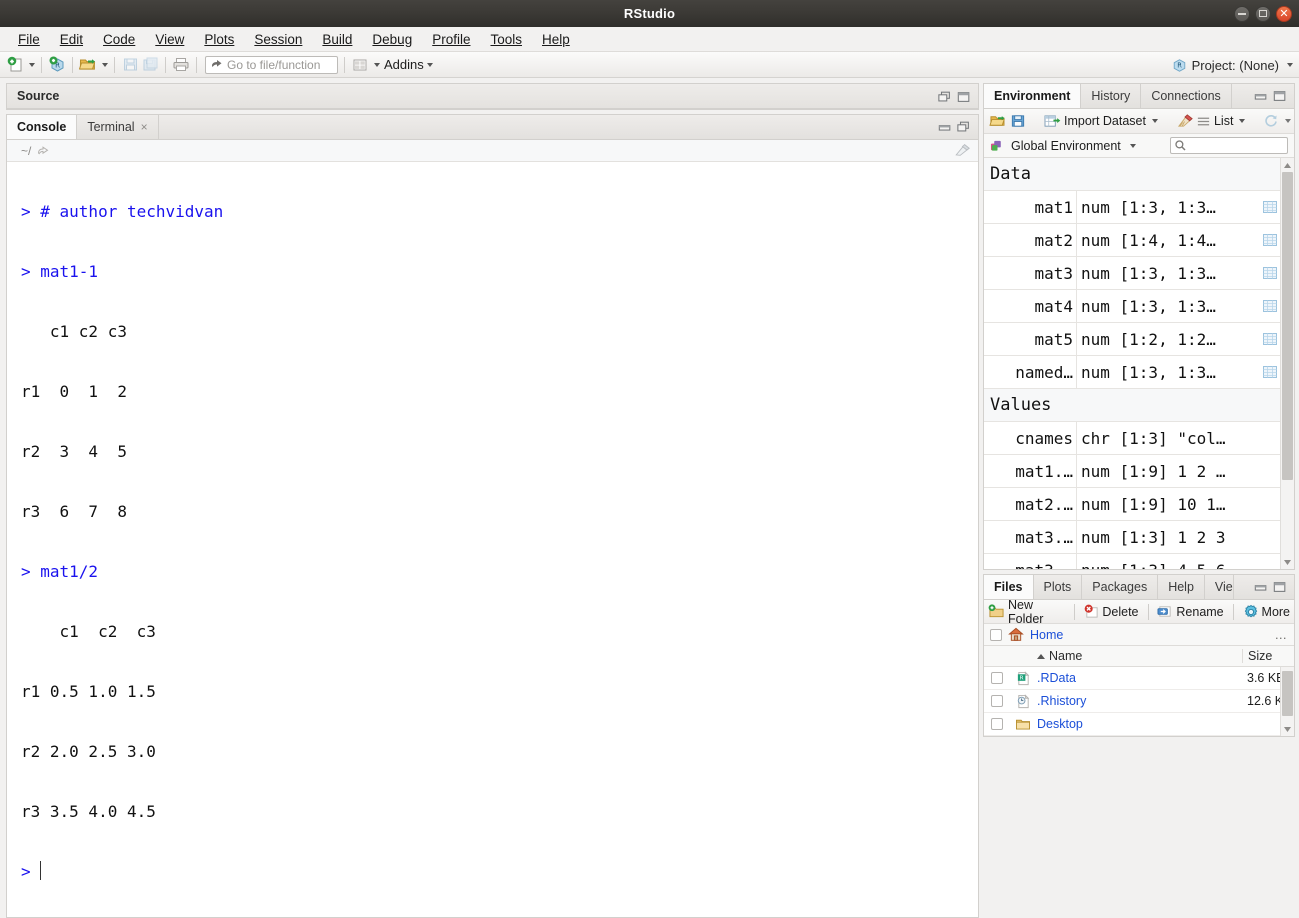 Image resolution: width=1299 pixels, height=918 pixels. I want to click on select-all-checkbox, so click(996, 635).